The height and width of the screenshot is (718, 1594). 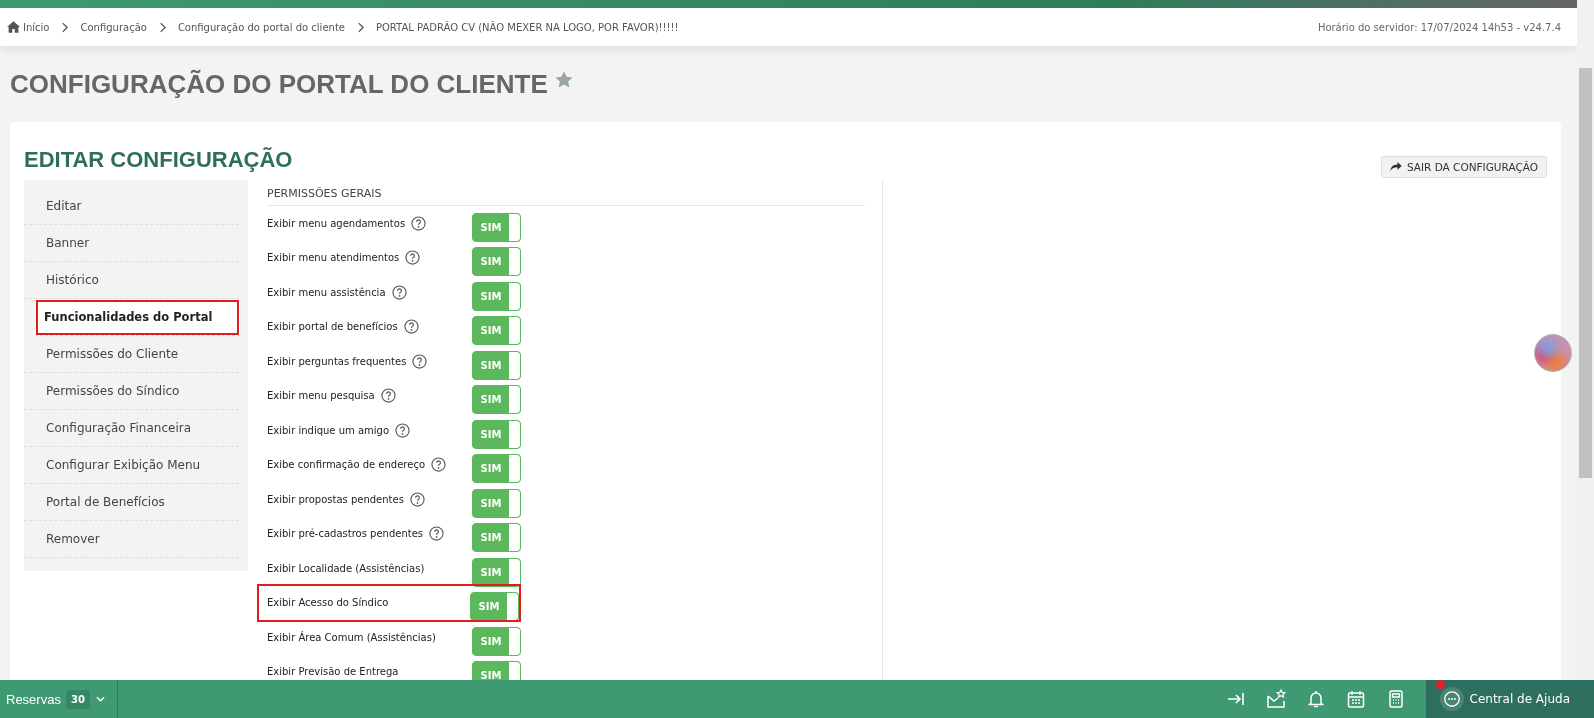 What do you see at coordinates (279, 84) in the screenshot?
I see `page-title: CONFIGURAÇÃO DO PORTAL DO CLIENTE` at bounding box center [279, 84].